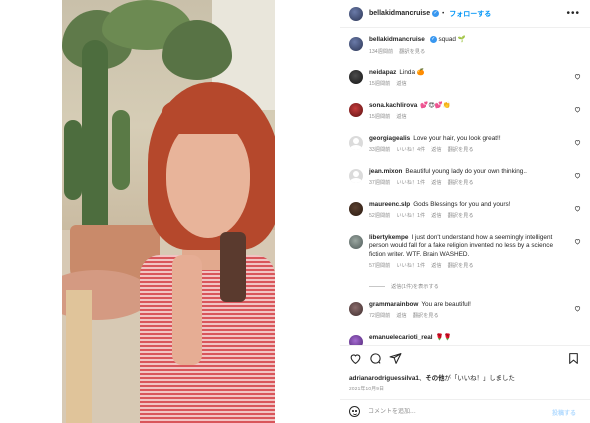  I want to click on add-comment-bar: 投稿する, so click(465, 411).